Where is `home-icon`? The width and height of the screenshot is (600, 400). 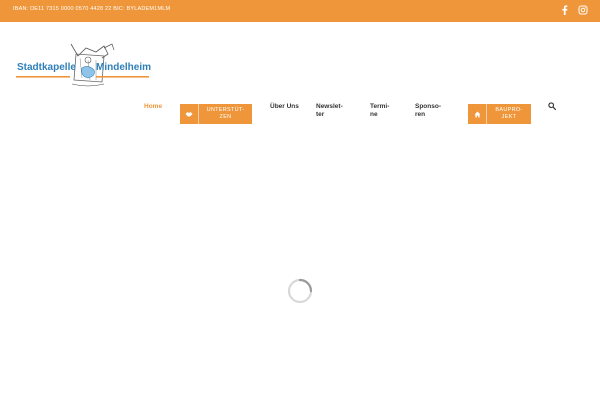 home-icon is located at coordinates (477, 114).